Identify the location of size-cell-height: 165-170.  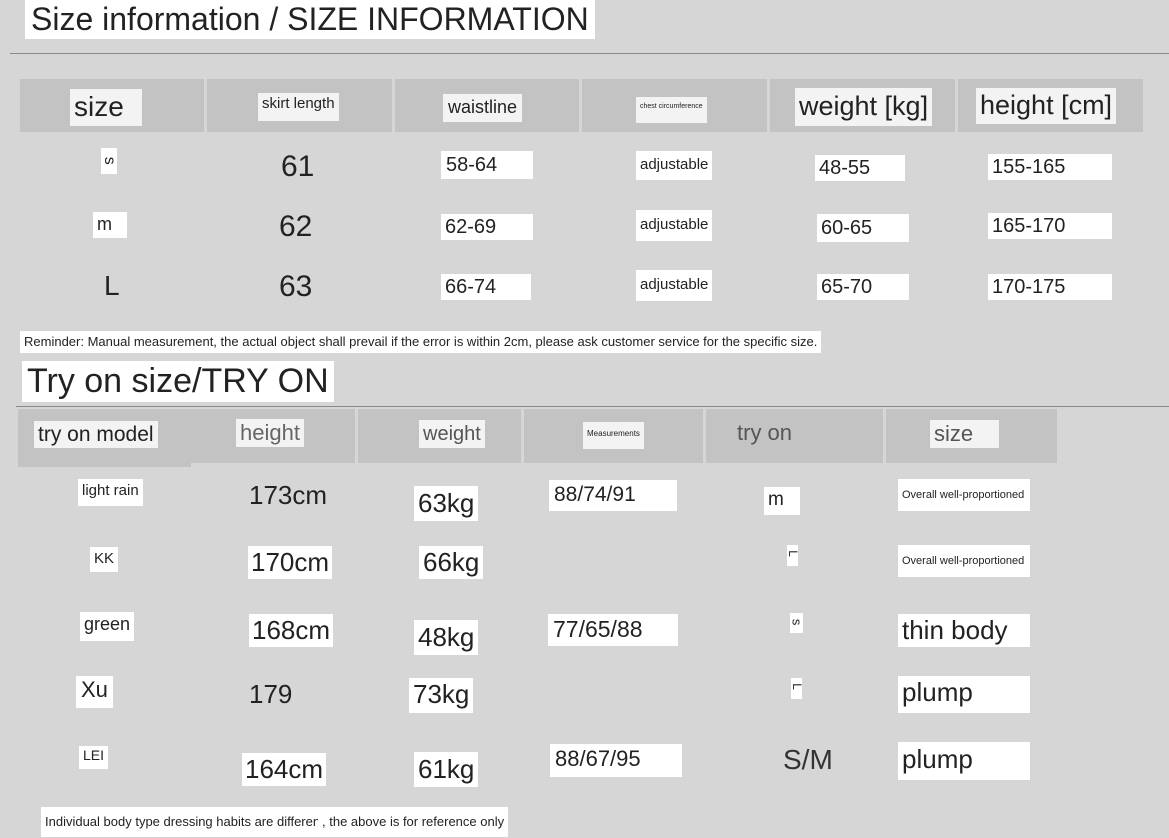
(1050, 226).